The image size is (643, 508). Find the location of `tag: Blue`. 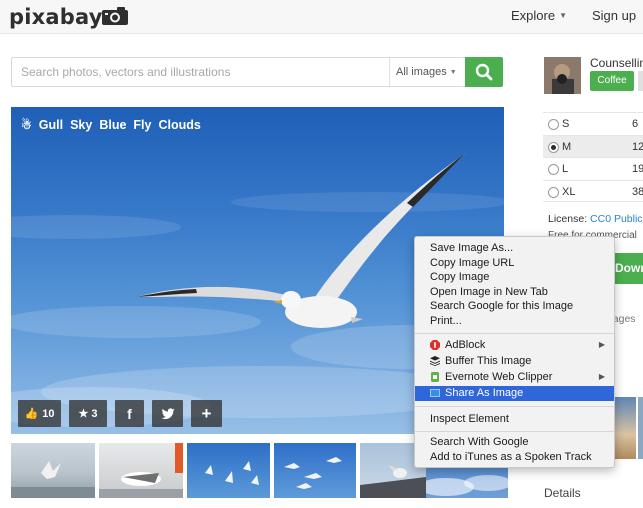

tag: Blue is located at coordinates (112, 125).